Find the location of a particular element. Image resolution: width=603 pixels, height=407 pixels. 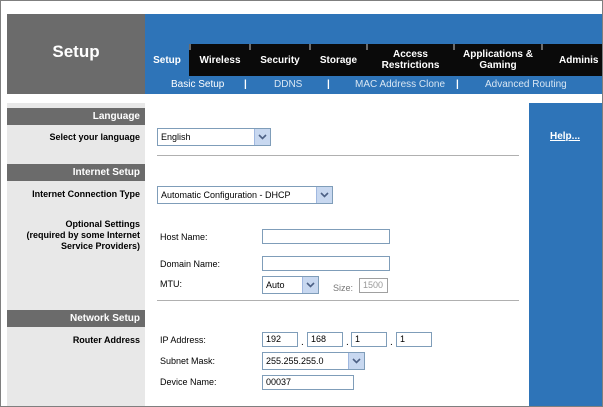

ip-octet-4-input: 1 is located at coordinates (414, 339).